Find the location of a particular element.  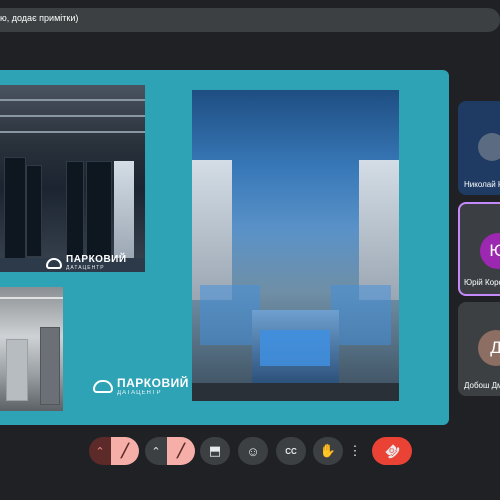

more-options-button: ⋮ is located at coordinates (355, 451).